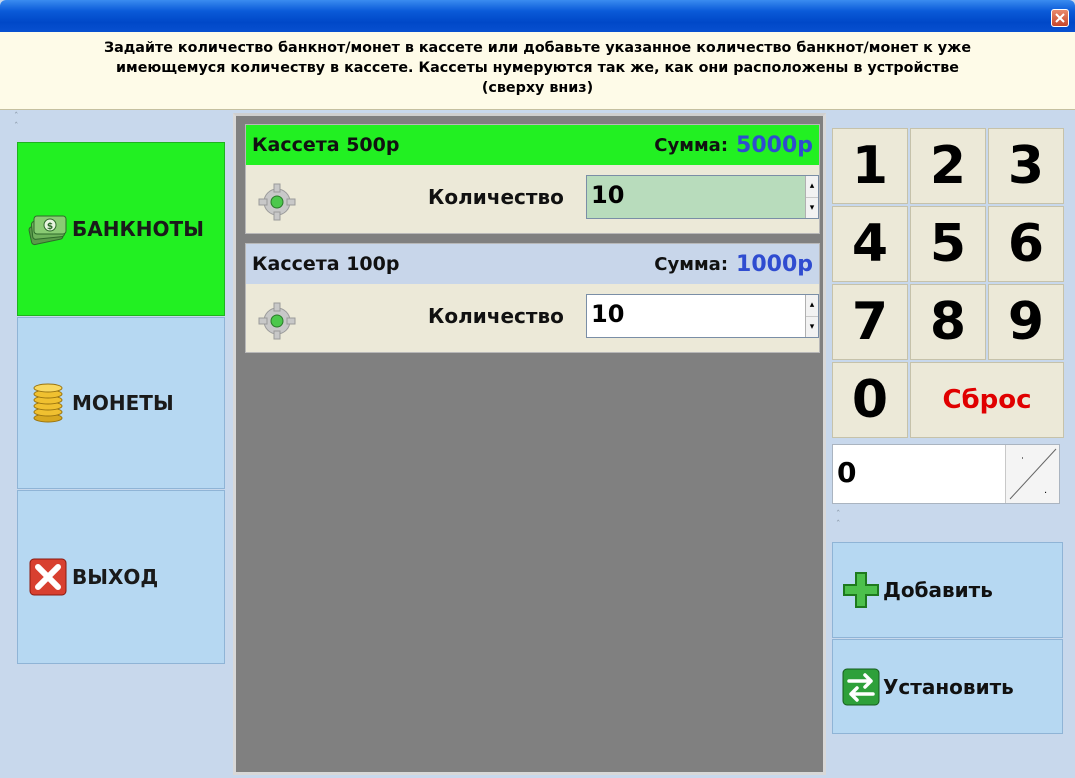 The image size is (1075, 778). Describe the element at coordinates (1026, 322) in the screenshot. I see `key-9-button: 9` at that location.